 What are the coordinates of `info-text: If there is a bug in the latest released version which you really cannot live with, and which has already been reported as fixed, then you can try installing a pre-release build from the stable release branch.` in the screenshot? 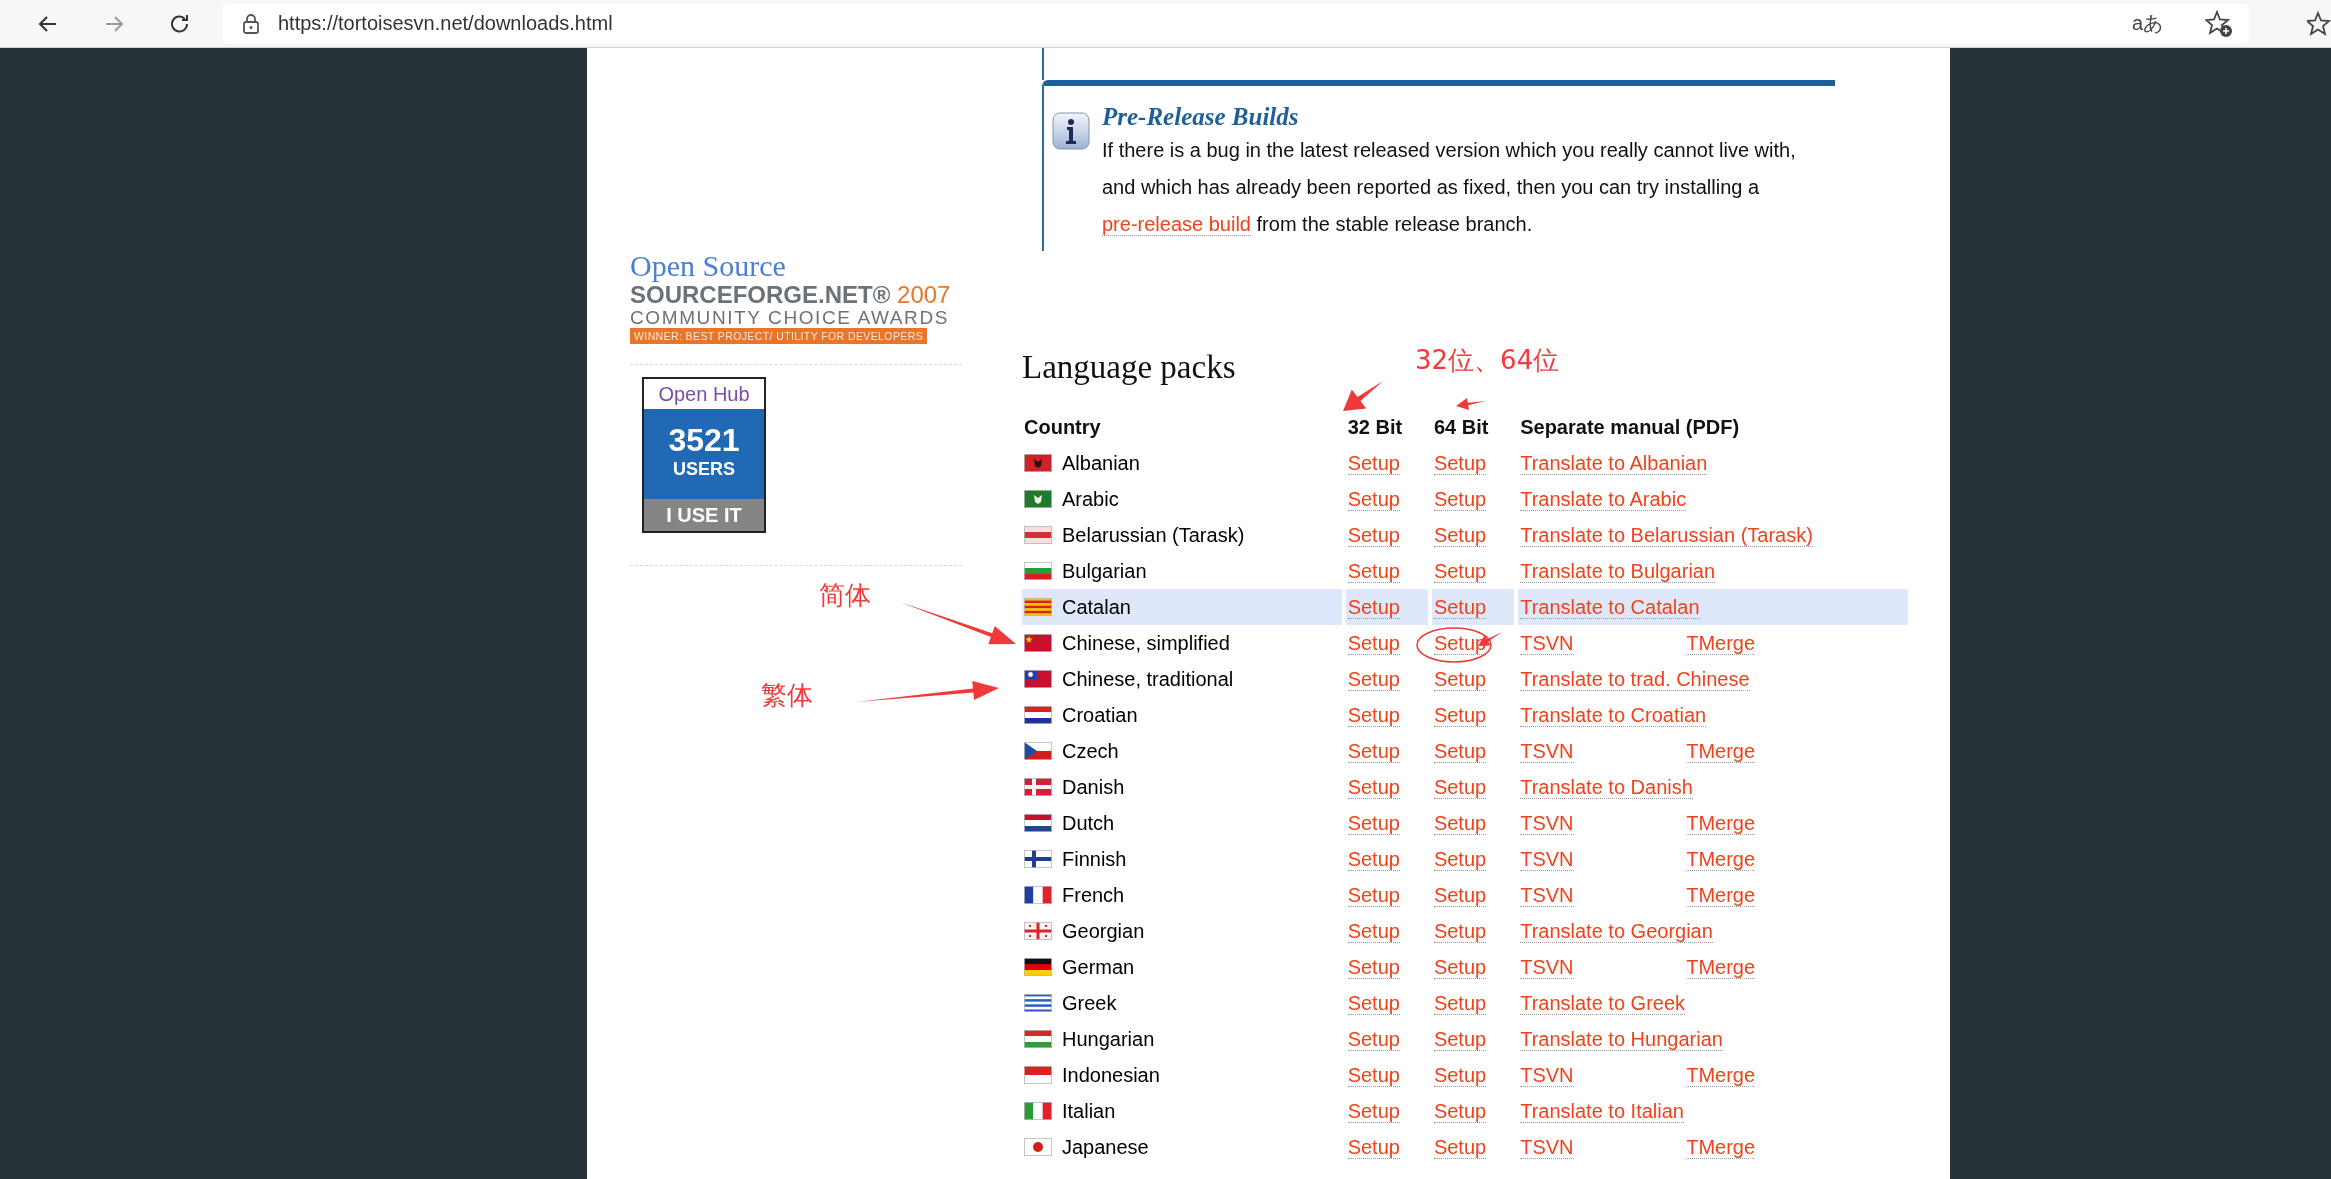 It's located at (1449, 188).